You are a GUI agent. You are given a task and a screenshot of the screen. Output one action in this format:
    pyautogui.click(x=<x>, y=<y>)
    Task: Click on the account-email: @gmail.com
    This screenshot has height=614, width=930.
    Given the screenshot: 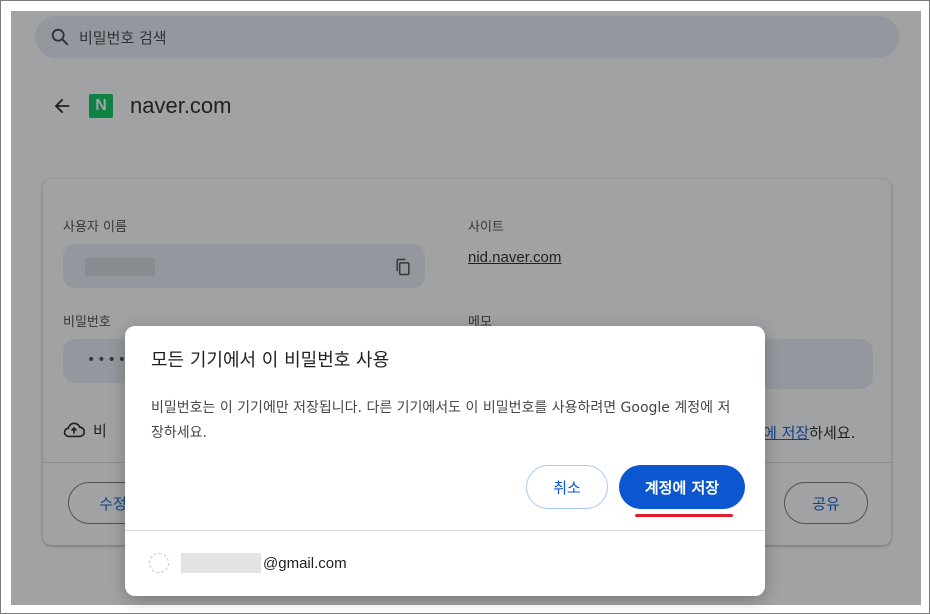 What is the action you would take?
    pyautogui.click(x=305, y=563)
    